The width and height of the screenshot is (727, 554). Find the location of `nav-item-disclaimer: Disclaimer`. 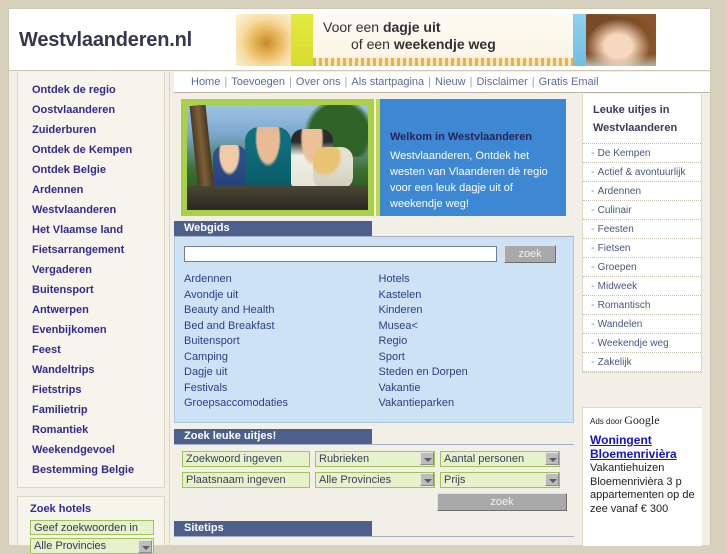

nav-item-disclaimer: Disclaimer is located at coordinates (501, 82).